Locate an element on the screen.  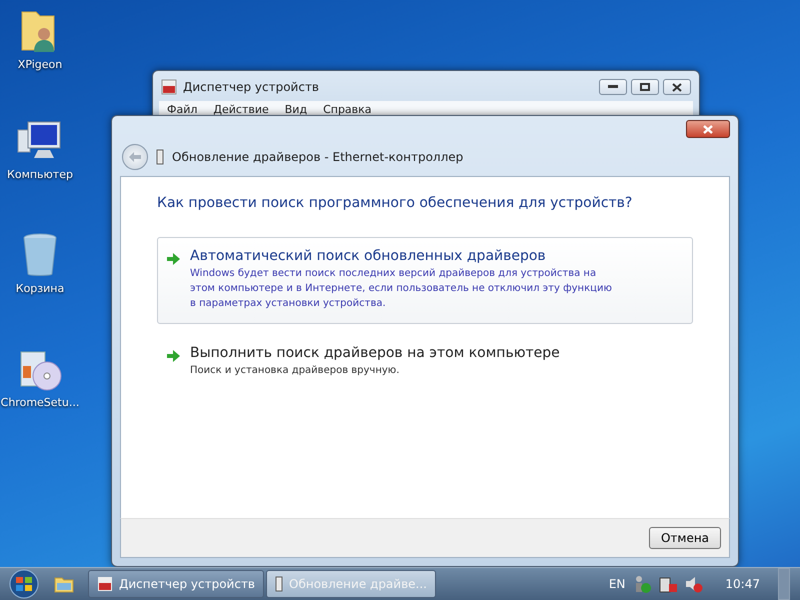
network-error-icon is located at coordinates (668, 584).